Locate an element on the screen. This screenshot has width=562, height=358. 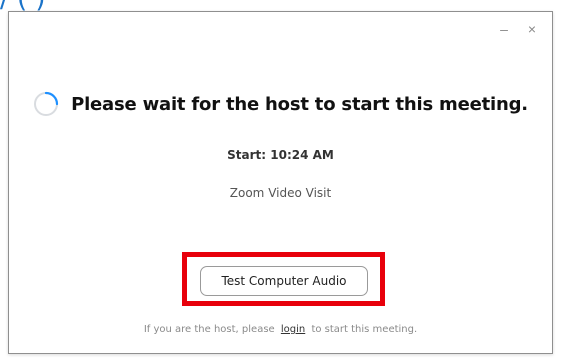
login-link: login is located at coordinates (293, 329).